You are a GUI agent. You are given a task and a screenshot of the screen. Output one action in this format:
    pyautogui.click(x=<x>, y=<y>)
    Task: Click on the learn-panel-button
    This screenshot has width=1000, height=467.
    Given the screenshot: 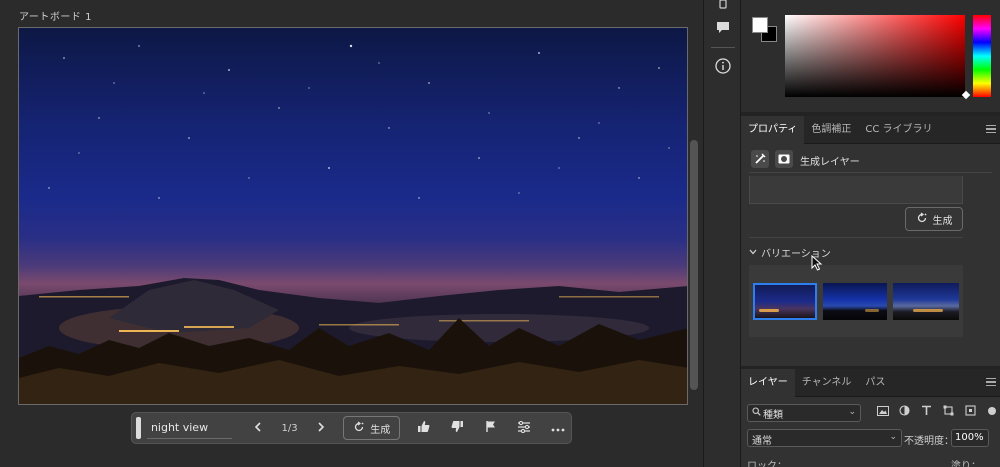 What is the action you would take?
    pyautogui.click(x=723, y=7)
    